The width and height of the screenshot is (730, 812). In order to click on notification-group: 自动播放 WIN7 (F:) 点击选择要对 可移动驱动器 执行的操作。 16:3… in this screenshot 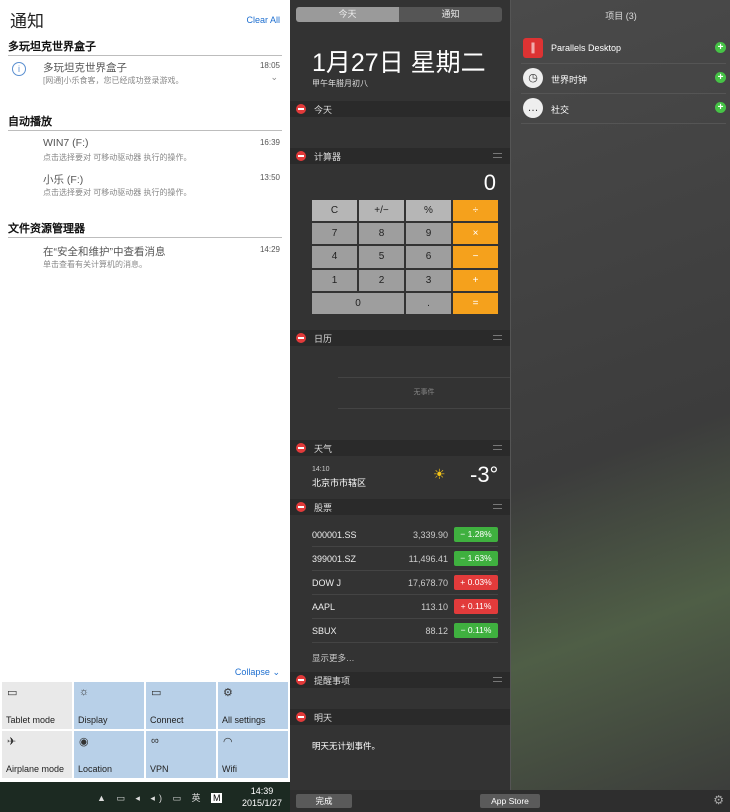, I will do `click(145, 158)`.